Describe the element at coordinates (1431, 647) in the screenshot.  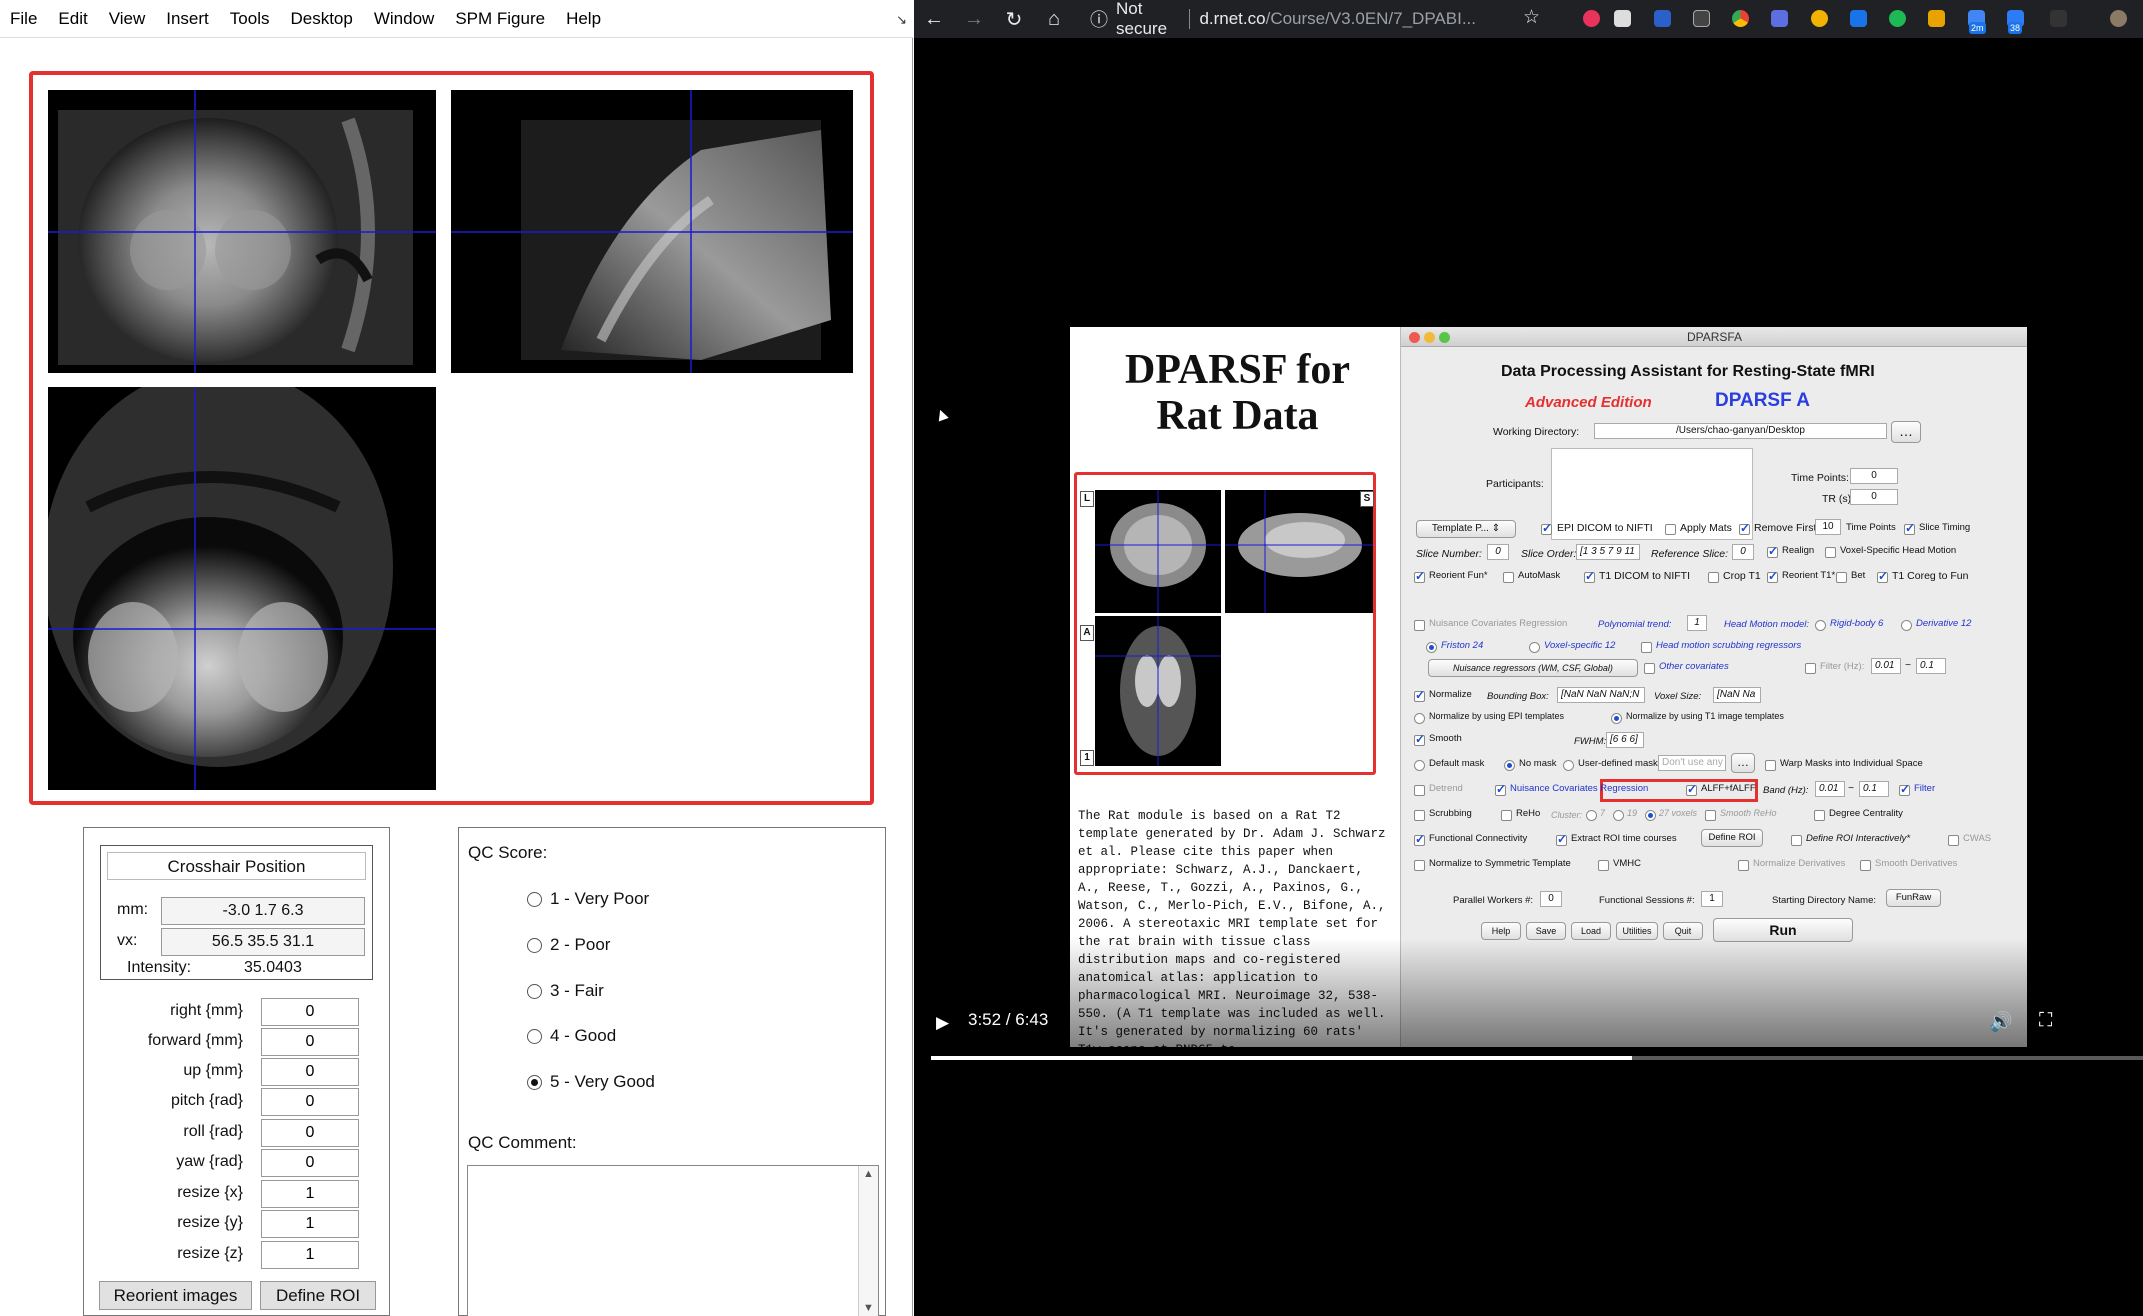
I see `friston-radio` at that location.